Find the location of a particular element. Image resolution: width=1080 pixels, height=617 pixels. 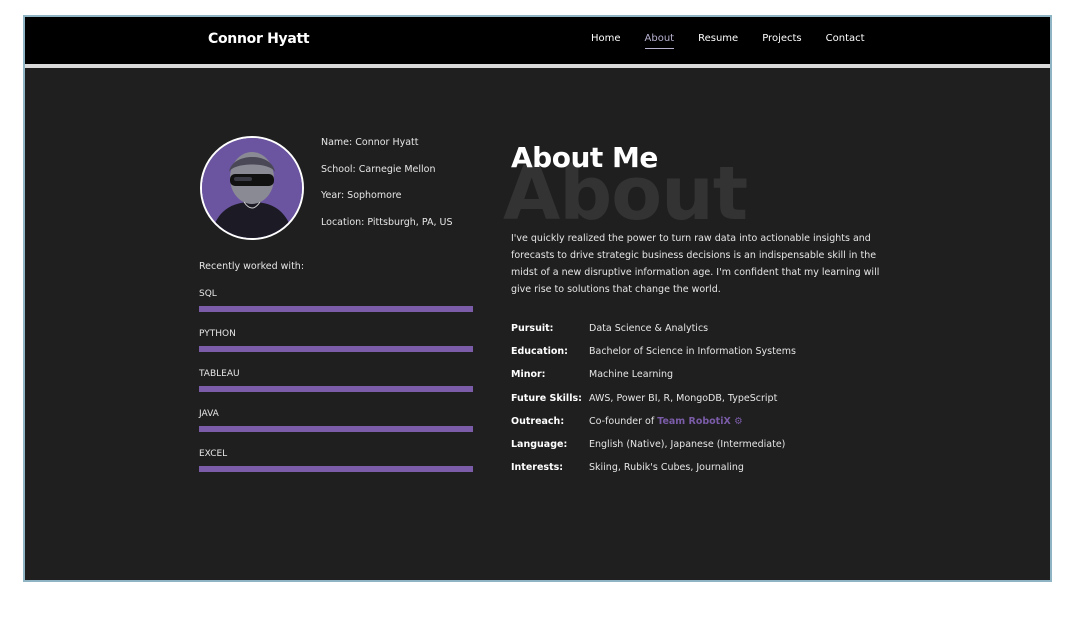

detail-value: Co-founder of Team RobotiX ⚙ is located at coordinates (666, 427).